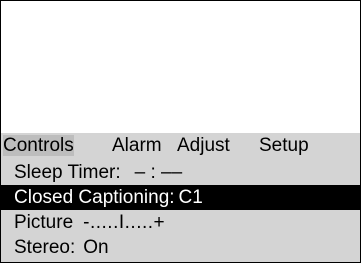 The image size is (361, 263). I want to click on stereo-value: On, so click(96, 247).